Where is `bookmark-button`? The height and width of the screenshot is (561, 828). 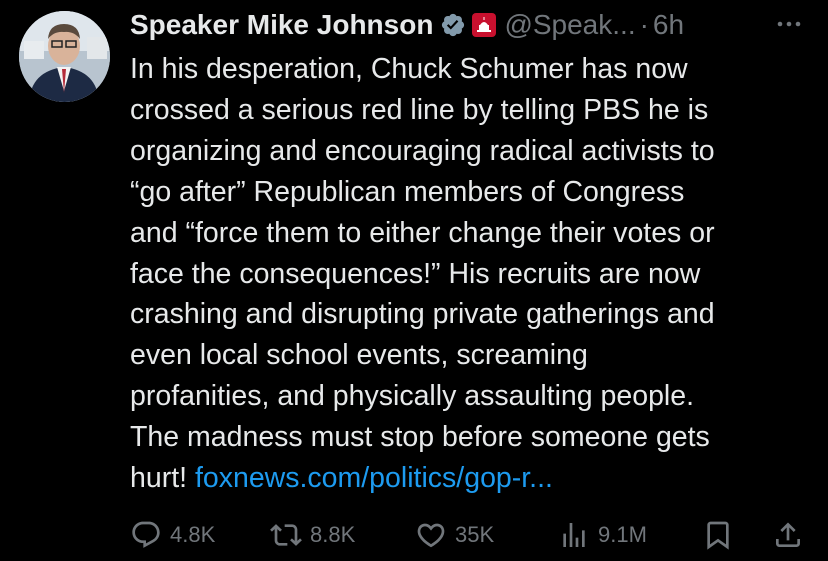
bookmark-button is located at coordinates (718, 535).